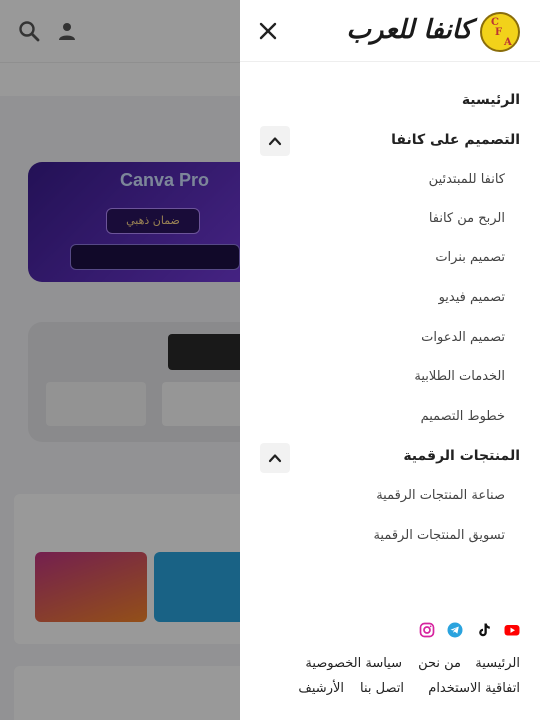 Image resolution: width=540 pixels, height=720 pixels. Describe the element at coordinates (439, 663) in the screenshot. I see `footer-link-about: من نحن` at that location.